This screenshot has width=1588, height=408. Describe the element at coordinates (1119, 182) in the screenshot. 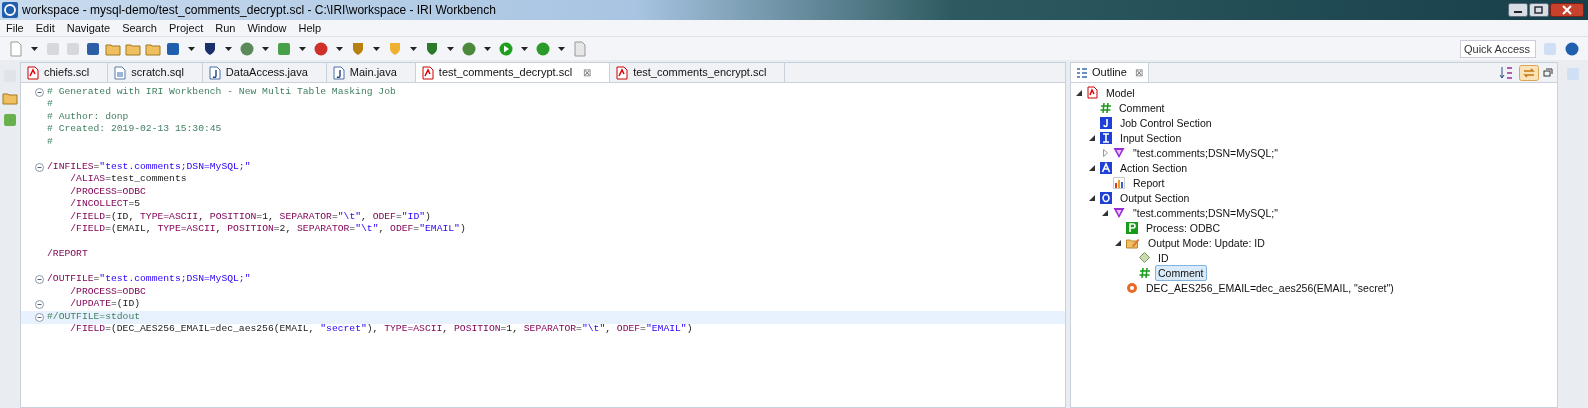

I see `bar-chart-icon` at that location.